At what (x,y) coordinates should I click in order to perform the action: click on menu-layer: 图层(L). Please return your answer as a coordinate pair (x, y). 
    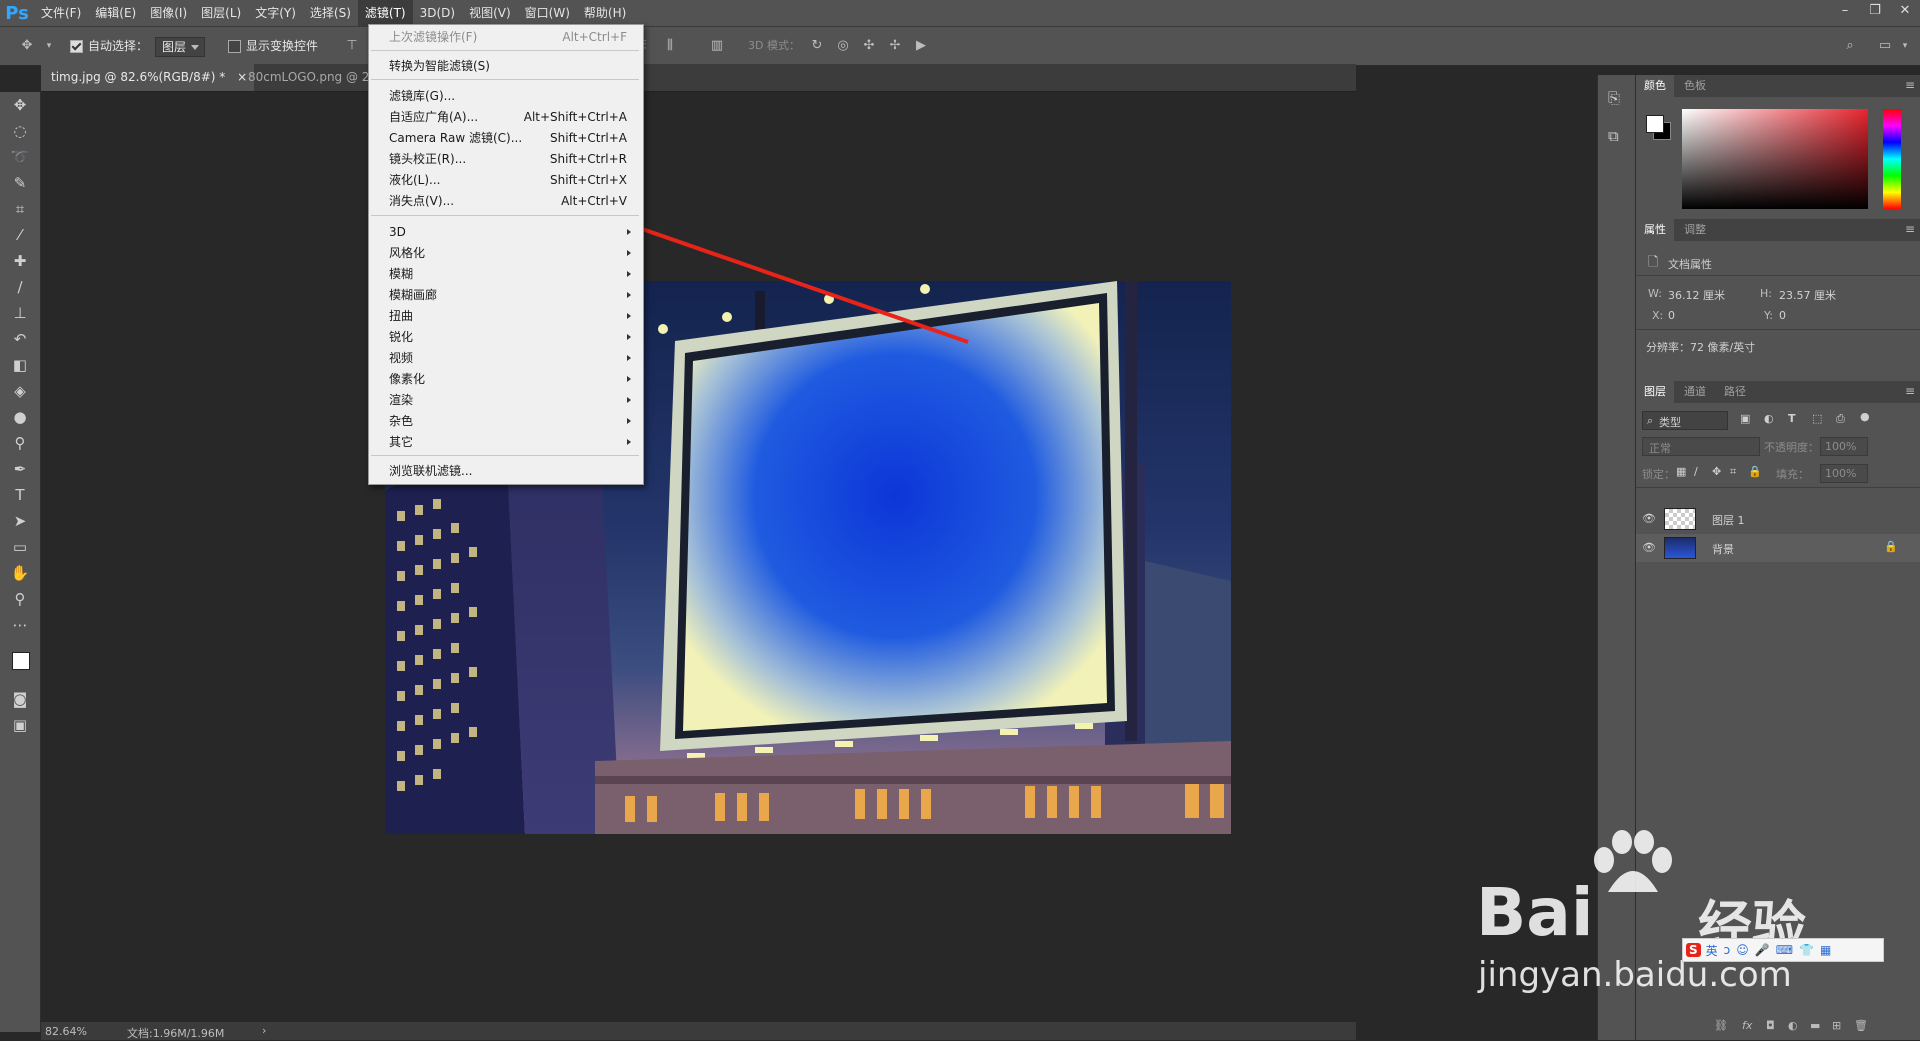
    Looking at the image, I should click on (221, 13).